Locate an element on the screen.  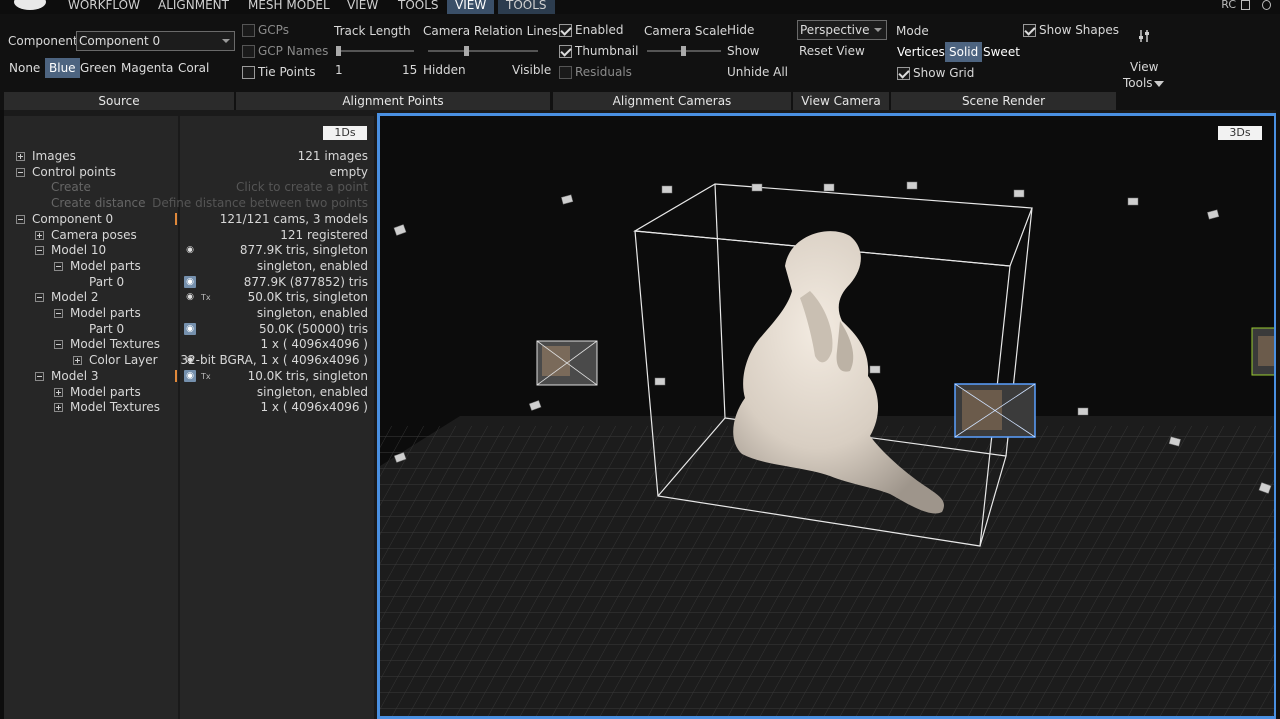
settings-icon is located at coordinates (1266, 5).